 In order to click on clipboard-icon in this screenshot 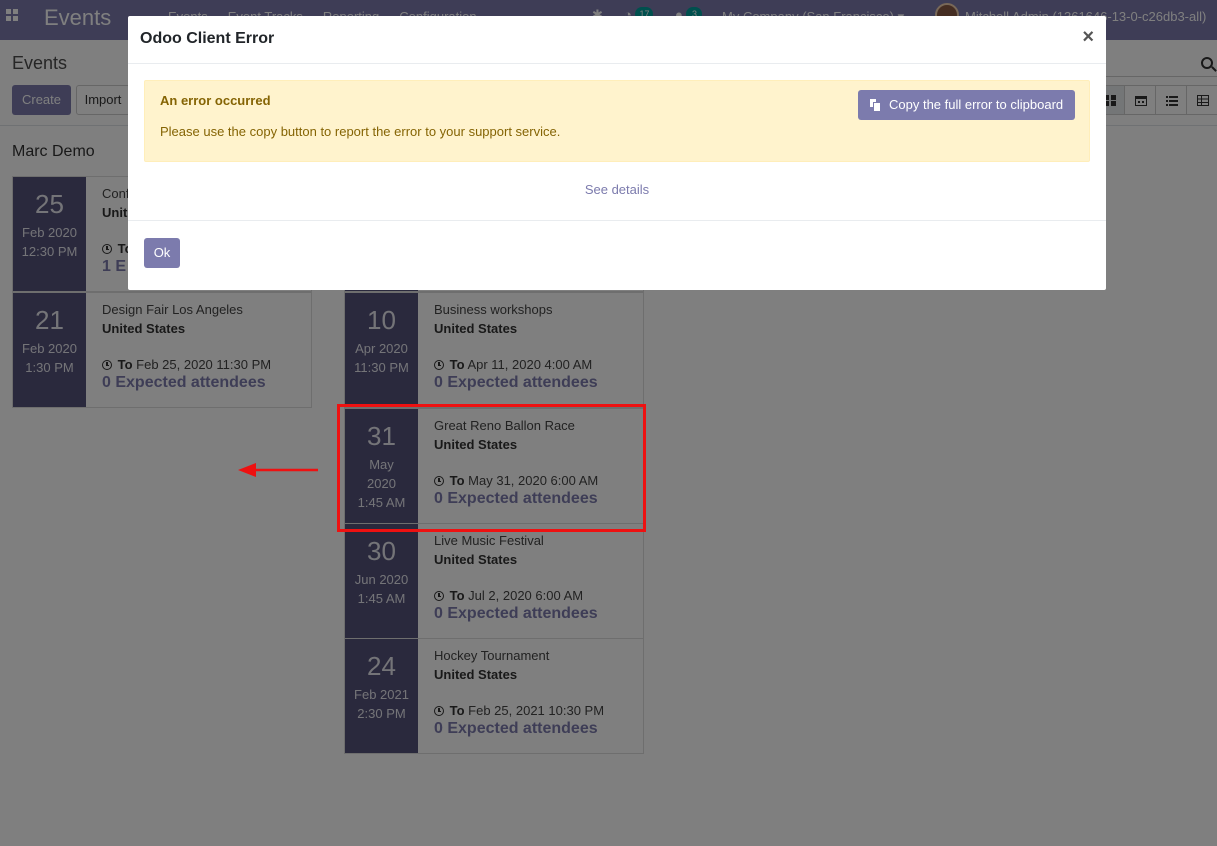, I will do `click(875, 105)`.